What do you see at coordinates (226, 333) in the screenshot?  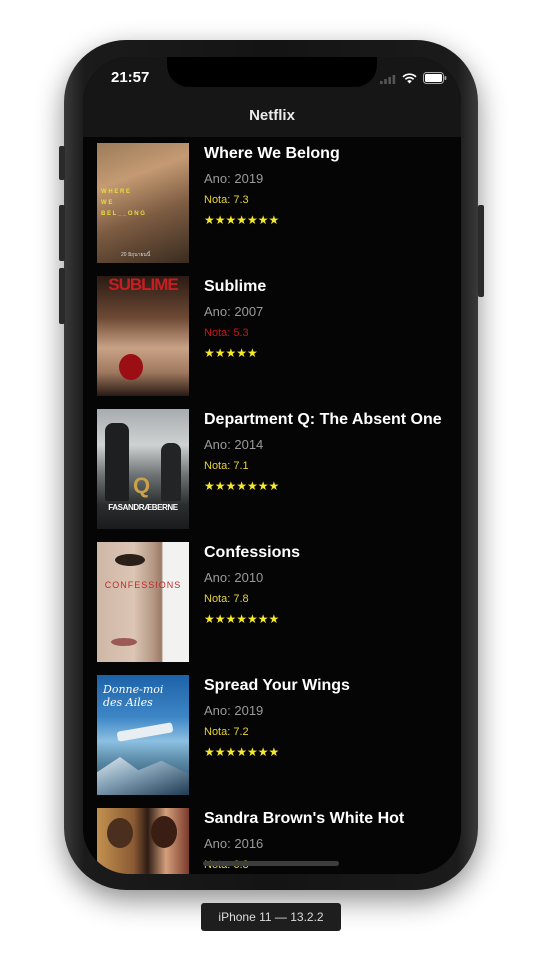 I see `movie-rating: Nota: 5.3` at bounding box center [226, 333].